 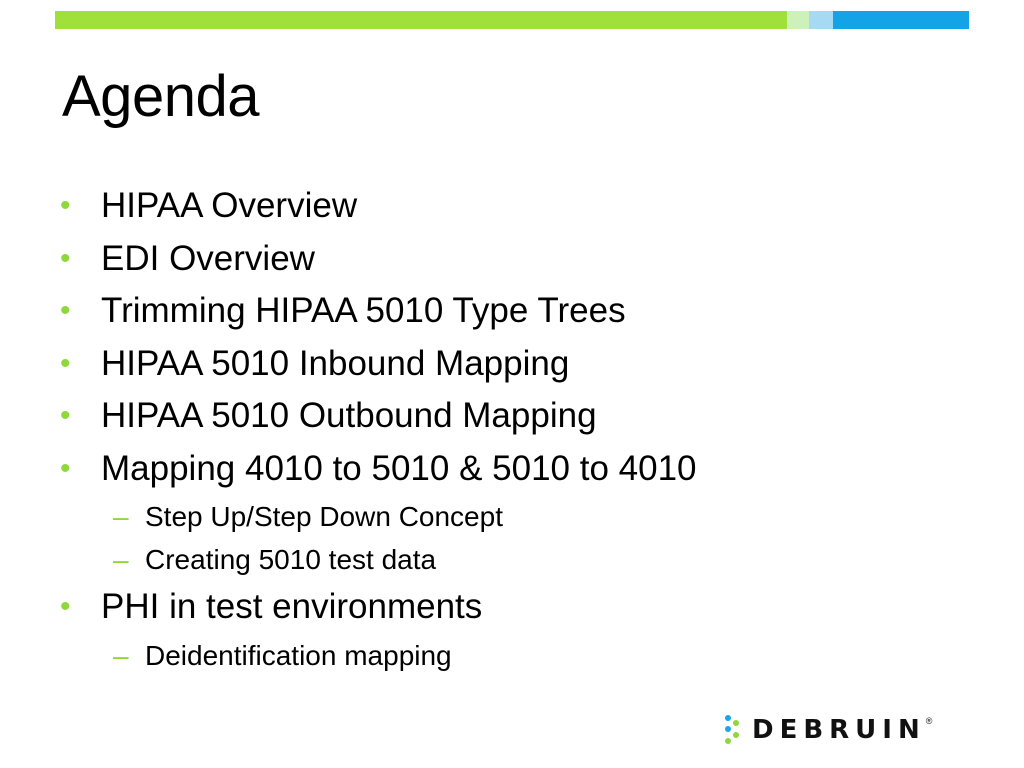 What do you see at coordinates (821, 20) in the screenshot?
I see `header-bar-light-blue-segment` at bounding box center [821, 20].